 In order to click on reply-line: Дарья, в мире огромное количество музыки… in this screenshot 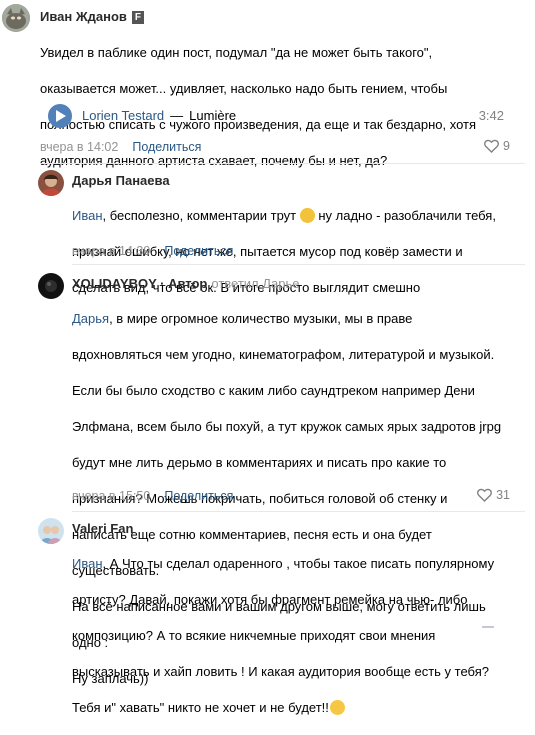, I will do `click(297, 319)`.